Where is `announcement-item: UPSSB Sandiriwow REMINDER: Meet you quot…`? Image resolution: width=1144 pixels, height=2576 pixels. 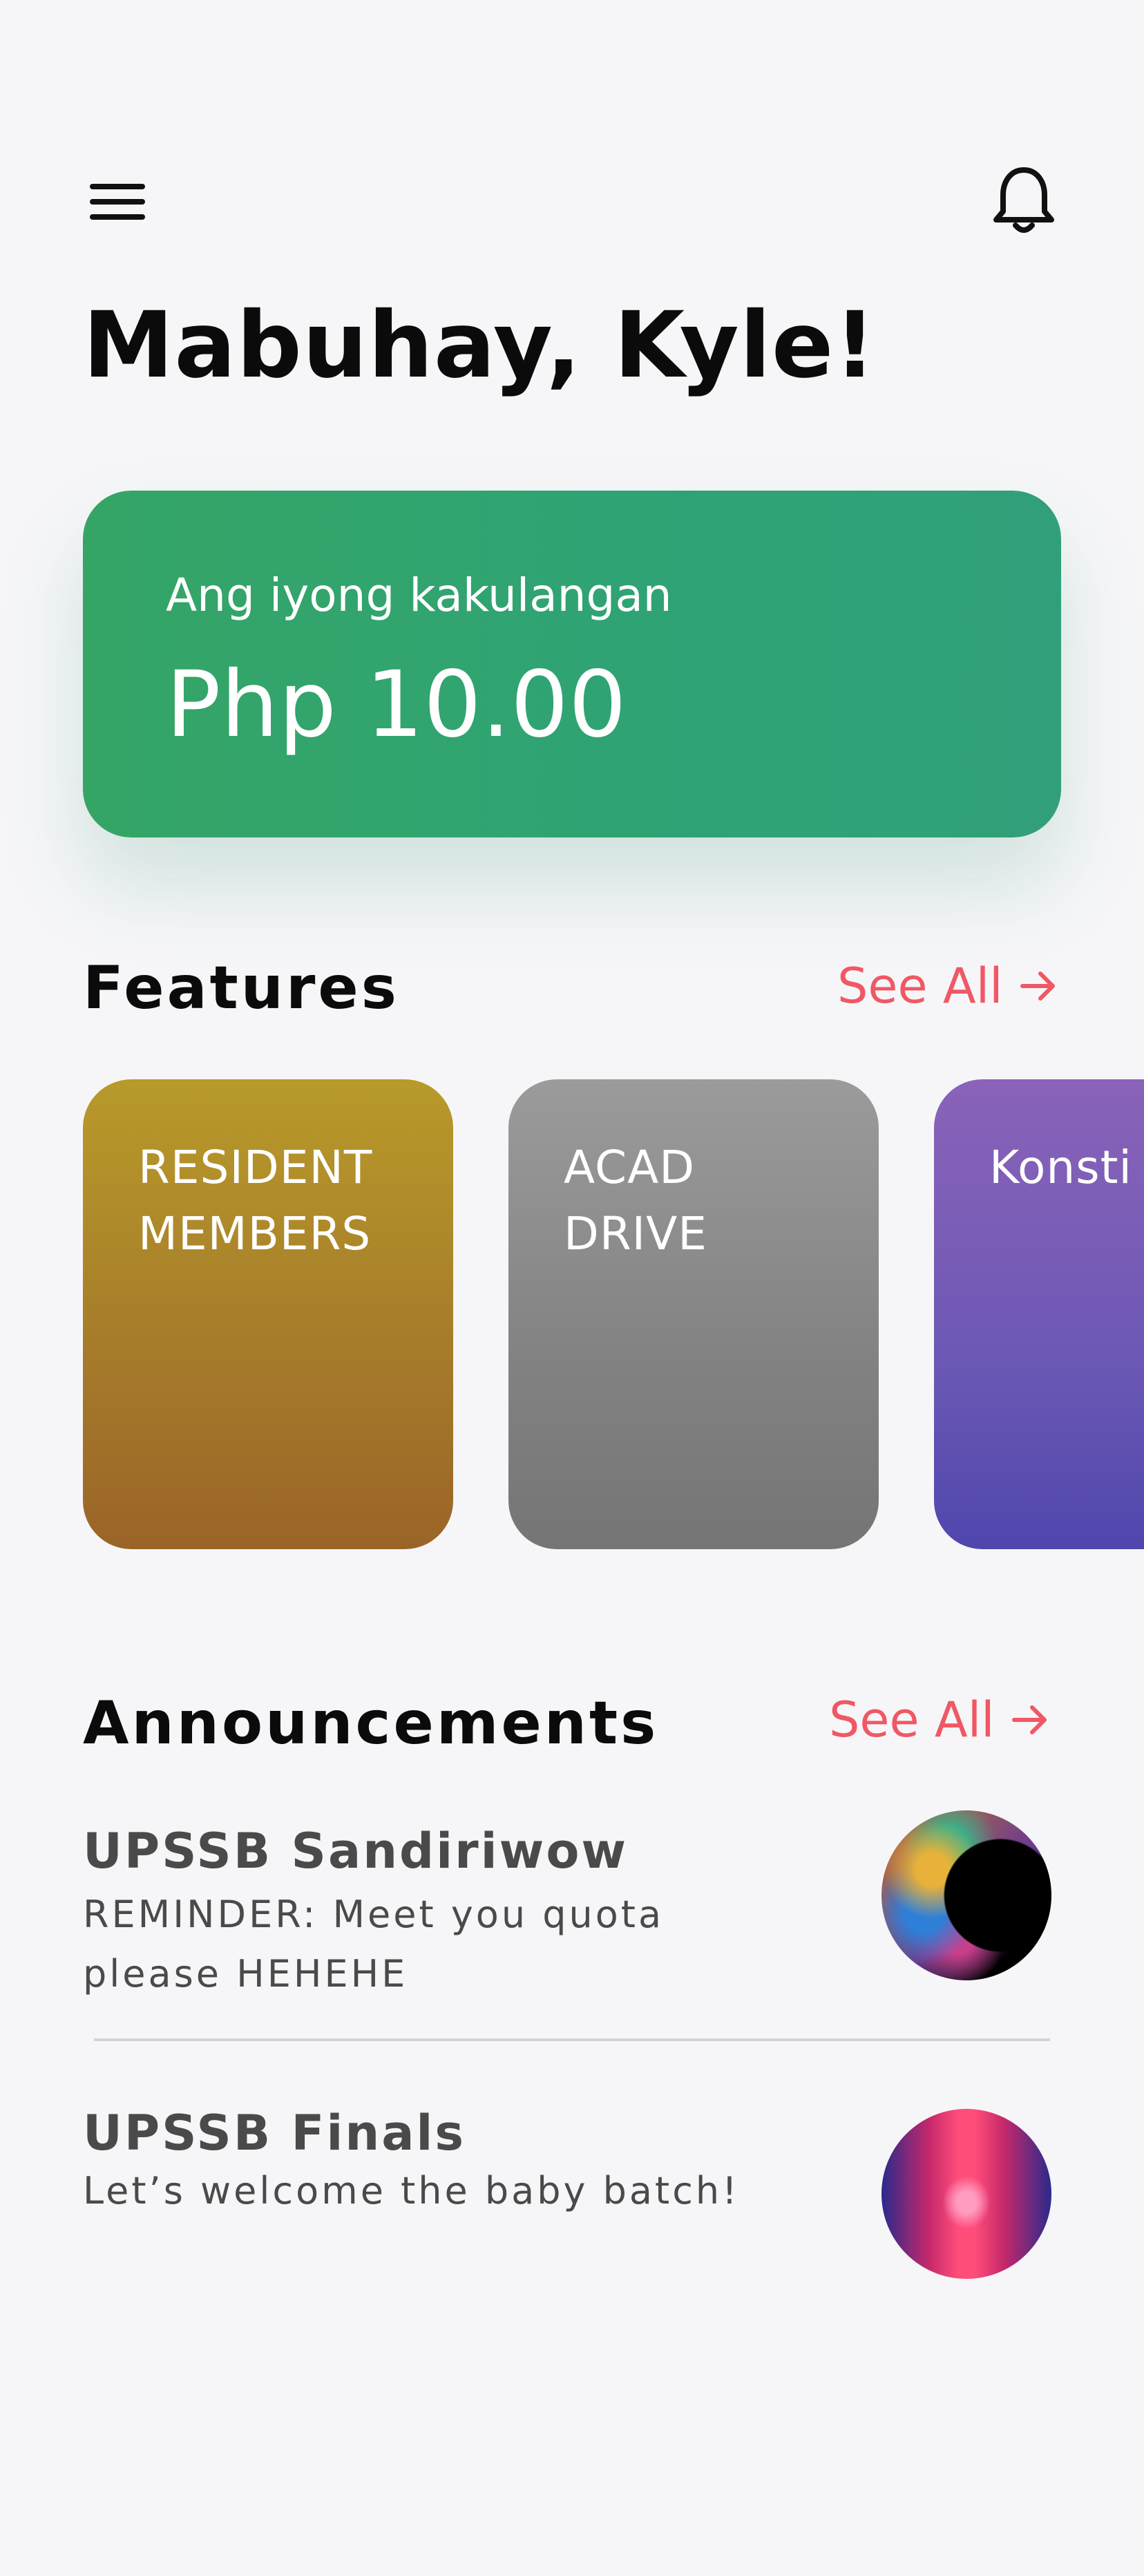 announcement-item: UPSSB Sandiriwow REMINDER: Meet you quot… is located at coordinates (567, 1905).